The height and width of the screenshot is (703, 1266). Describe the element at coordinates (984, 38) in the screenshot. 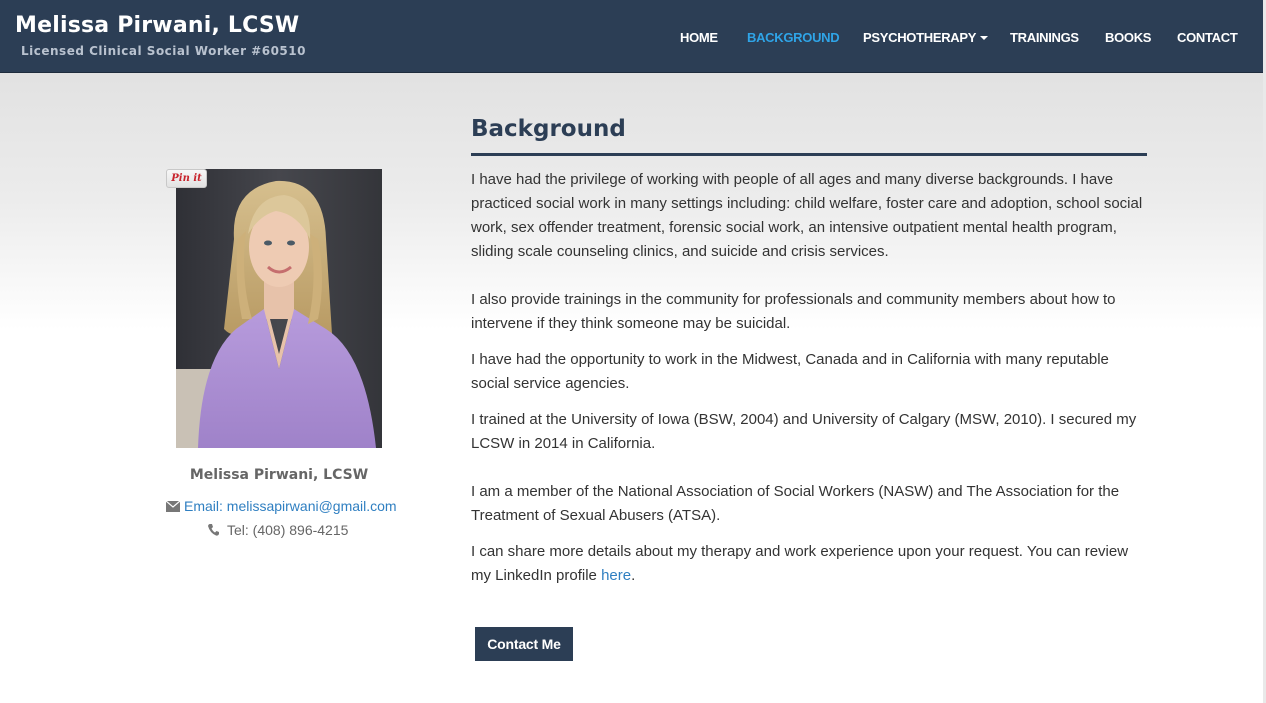

I see `caret-down-icon` at that location.